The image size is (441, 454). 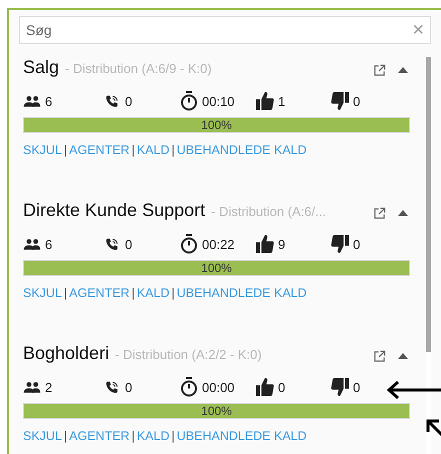 What do you see at coordinates (225, 30) in the screenshot?
I see `search-field: Søg ×` at bounding box center [225, 30].